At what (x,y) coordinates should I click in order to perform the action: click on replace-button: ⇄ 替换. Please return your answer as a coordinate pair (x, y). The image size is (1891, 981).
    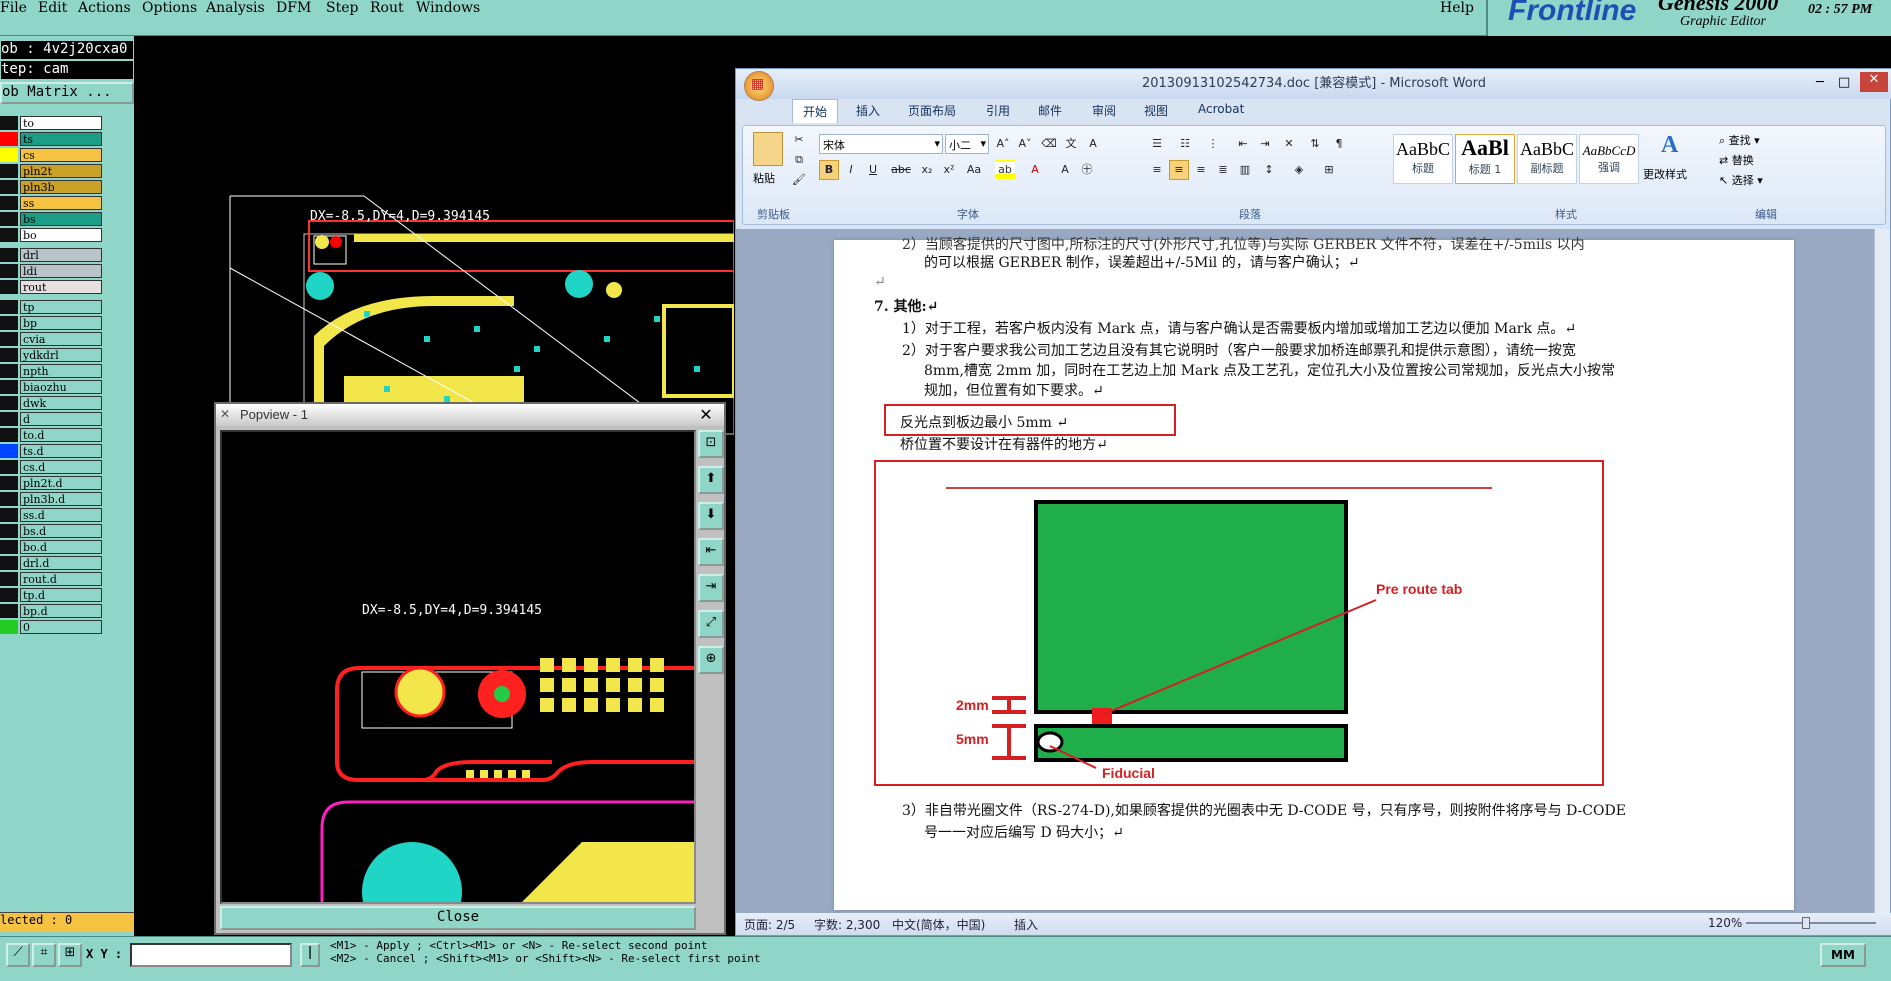
    Looking at the image, I should click on (1736, 160).